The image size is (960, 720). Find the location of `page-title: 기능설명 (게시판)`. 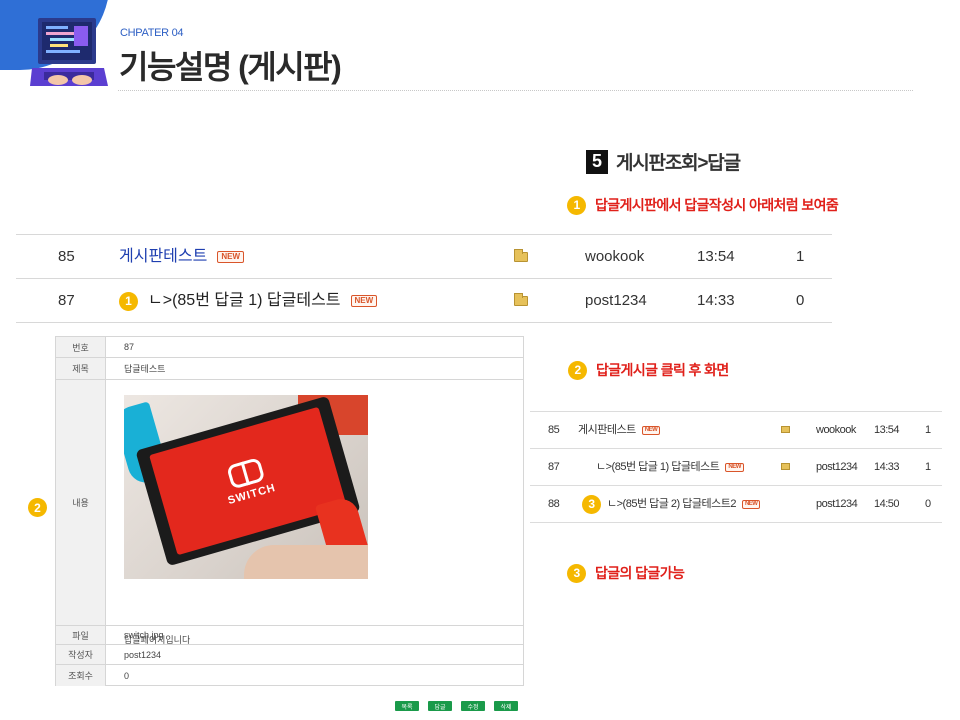

page-title: 기능설명 (게시판) is located at coordinates (230, 67).